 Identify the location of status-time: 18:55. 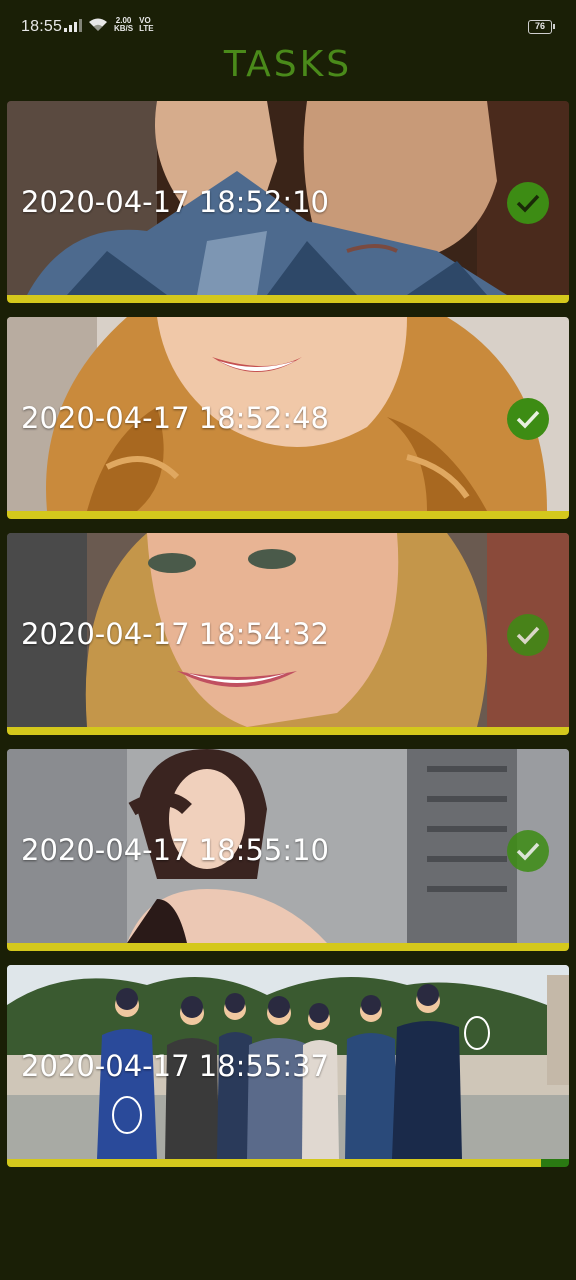
(42, 26).